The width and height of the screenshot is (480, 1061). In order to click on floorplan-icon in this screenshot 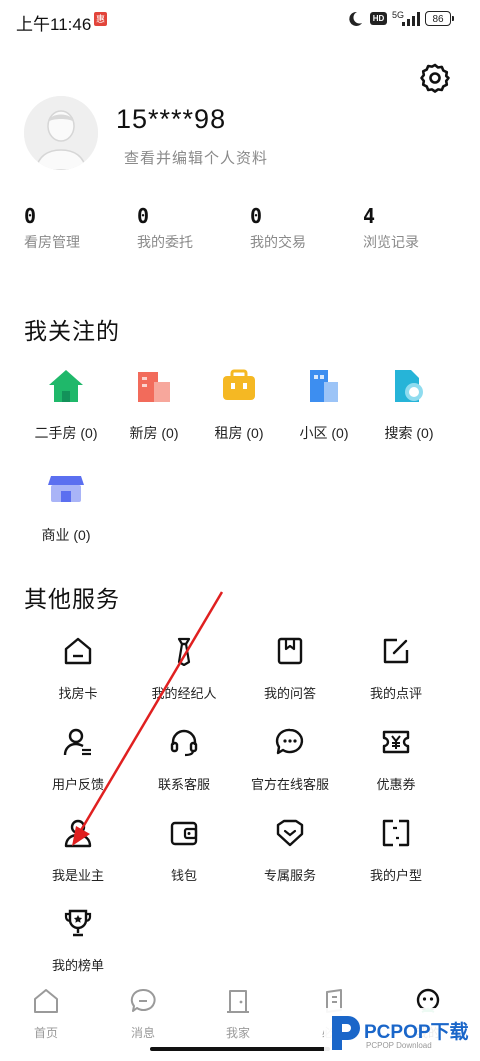, I will do `click(396, 833)`.